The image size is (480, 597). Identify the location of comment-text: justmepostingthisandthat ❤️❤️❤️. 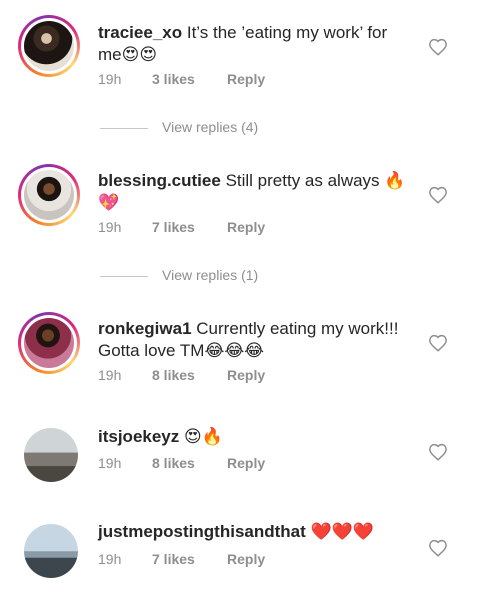
(263, 532).